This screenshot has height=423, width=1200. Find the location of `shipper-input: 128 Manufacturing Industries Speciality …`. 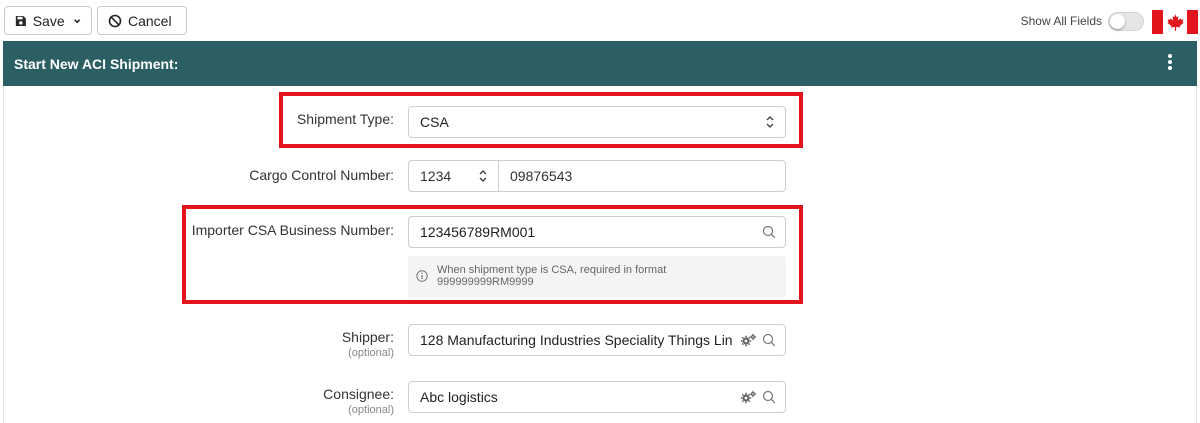

shipper-input: 128 Manufacturing Industries Speciality … is located at coordinates (597, 340).